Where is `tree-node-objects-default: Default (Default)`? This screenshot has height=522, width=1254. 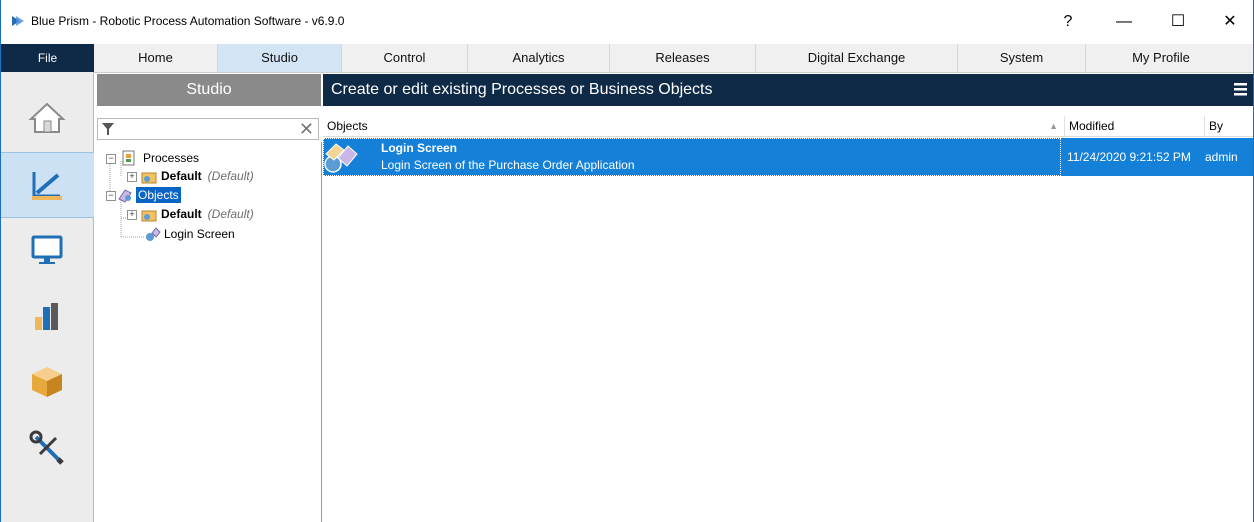 tree-node-objects-default: Default (Default) is located at coordinates (207, 214).